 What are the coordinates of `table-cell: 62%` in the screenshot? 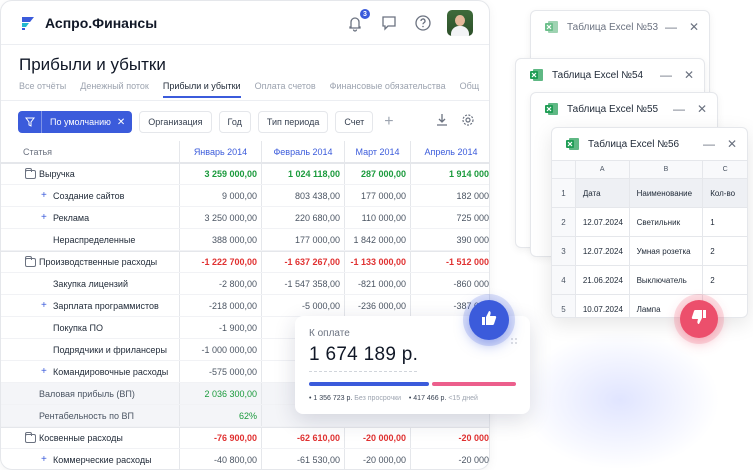 It's located at (220, 415).